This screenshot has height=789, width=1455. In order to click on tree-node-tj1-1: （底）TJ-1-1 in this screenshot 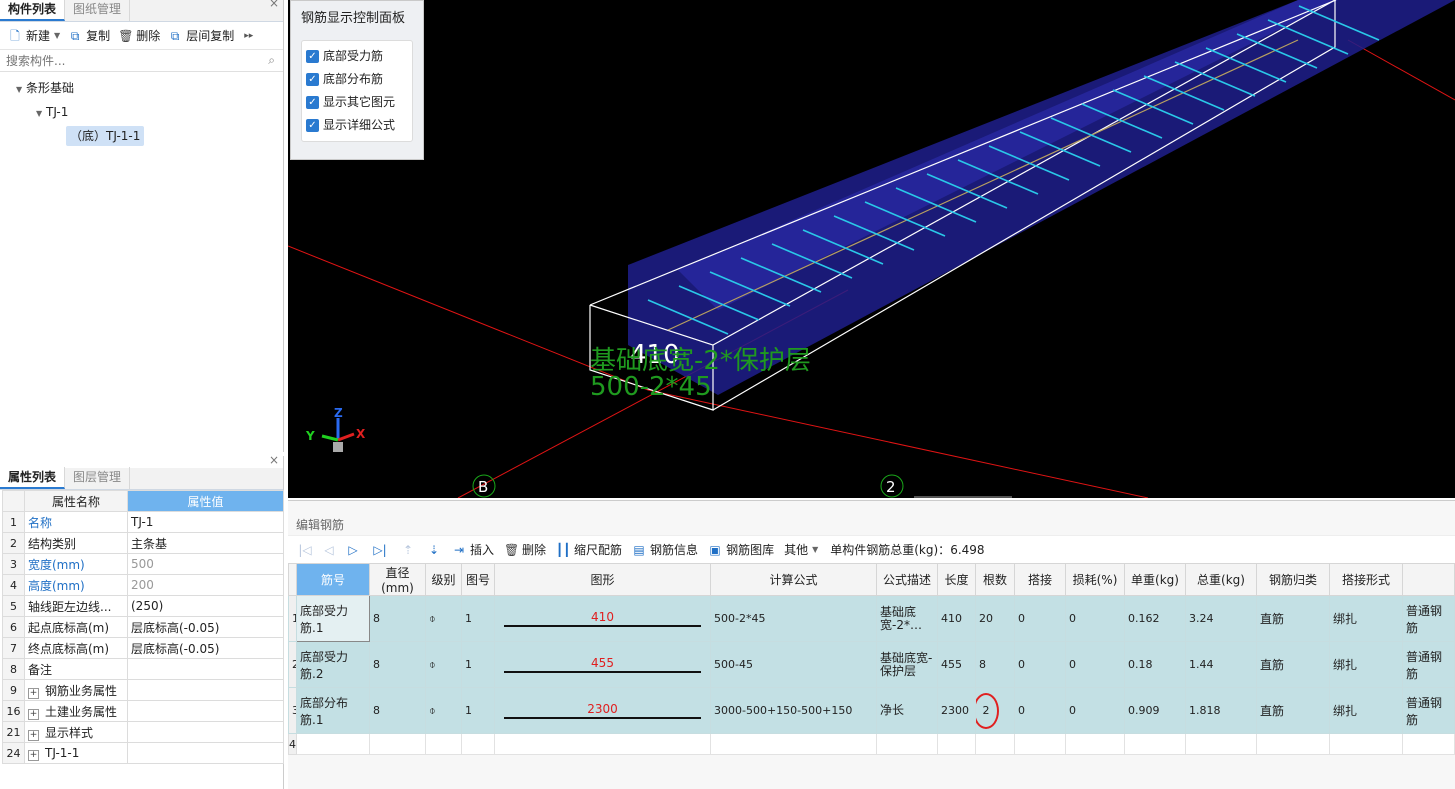, I will do `click(141, 136)`.